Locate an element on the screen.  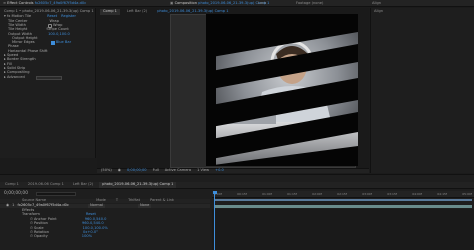
layer-mode-dropdown: Normal is located at coordinates (96, 206).